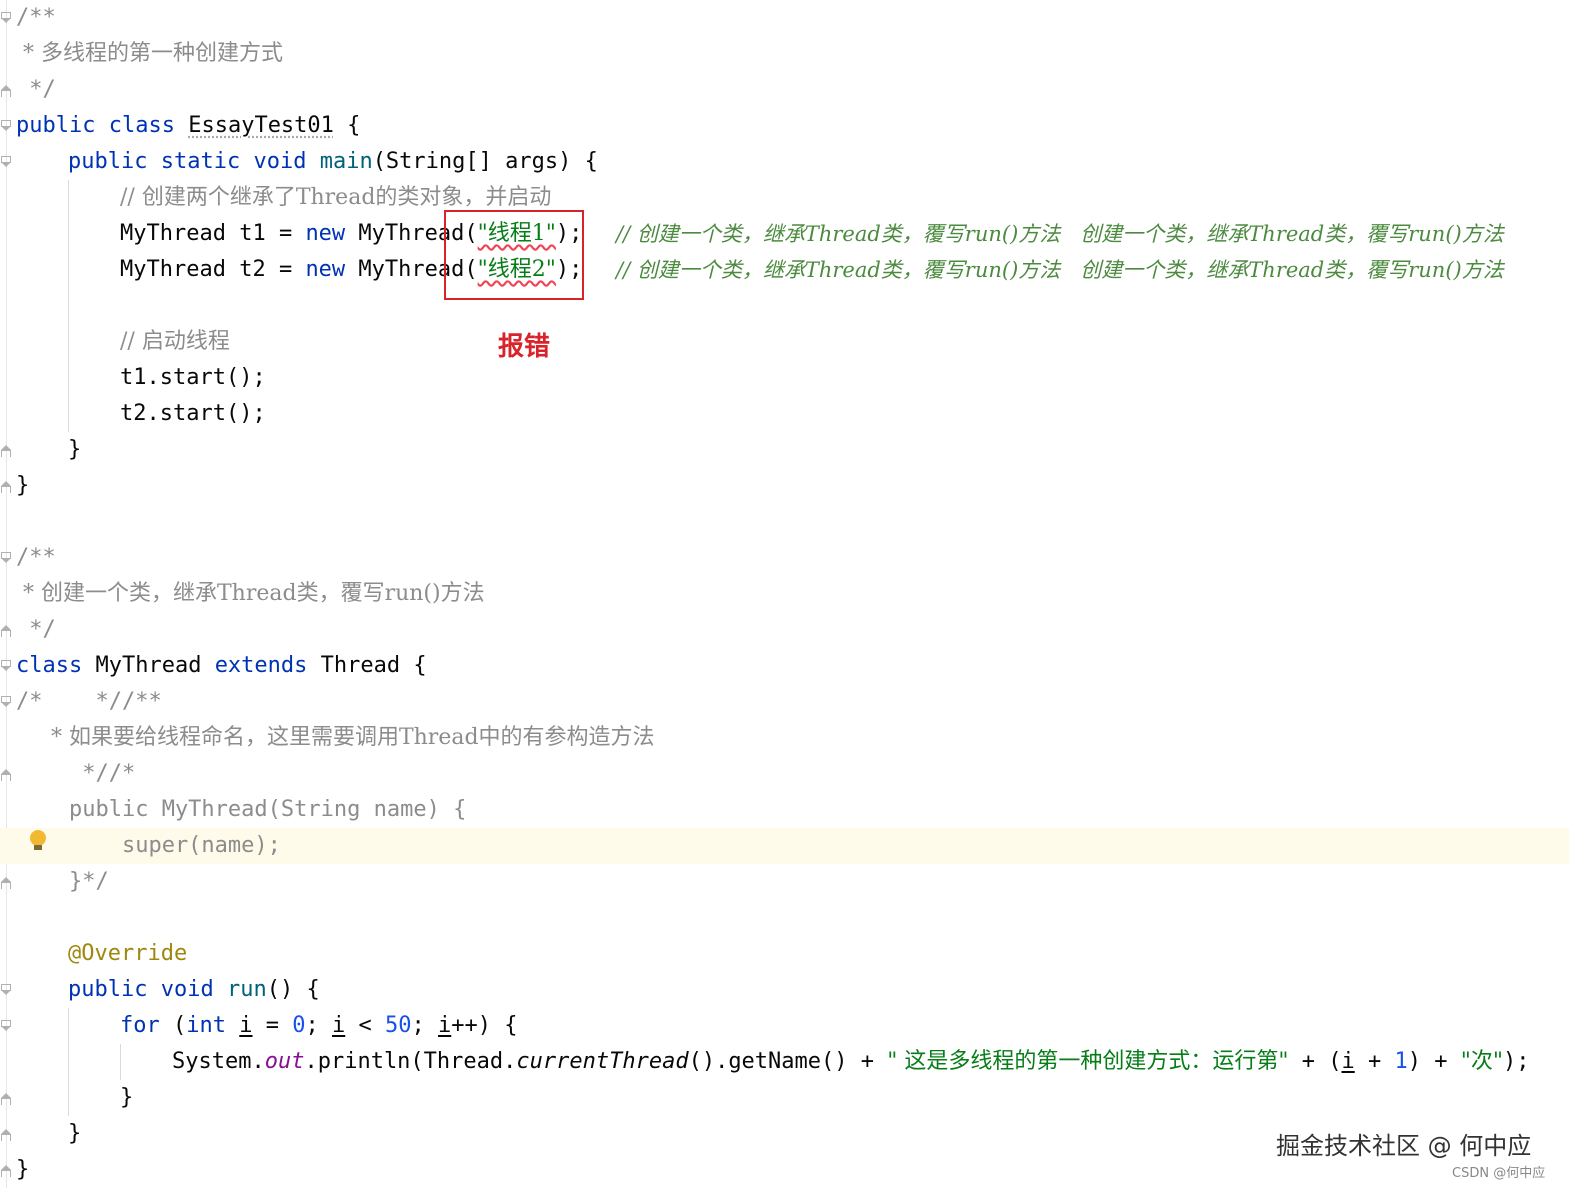 This screenshot has width=1569, height=1188. I want to click on code-token: + (, so click(1315, 1061).